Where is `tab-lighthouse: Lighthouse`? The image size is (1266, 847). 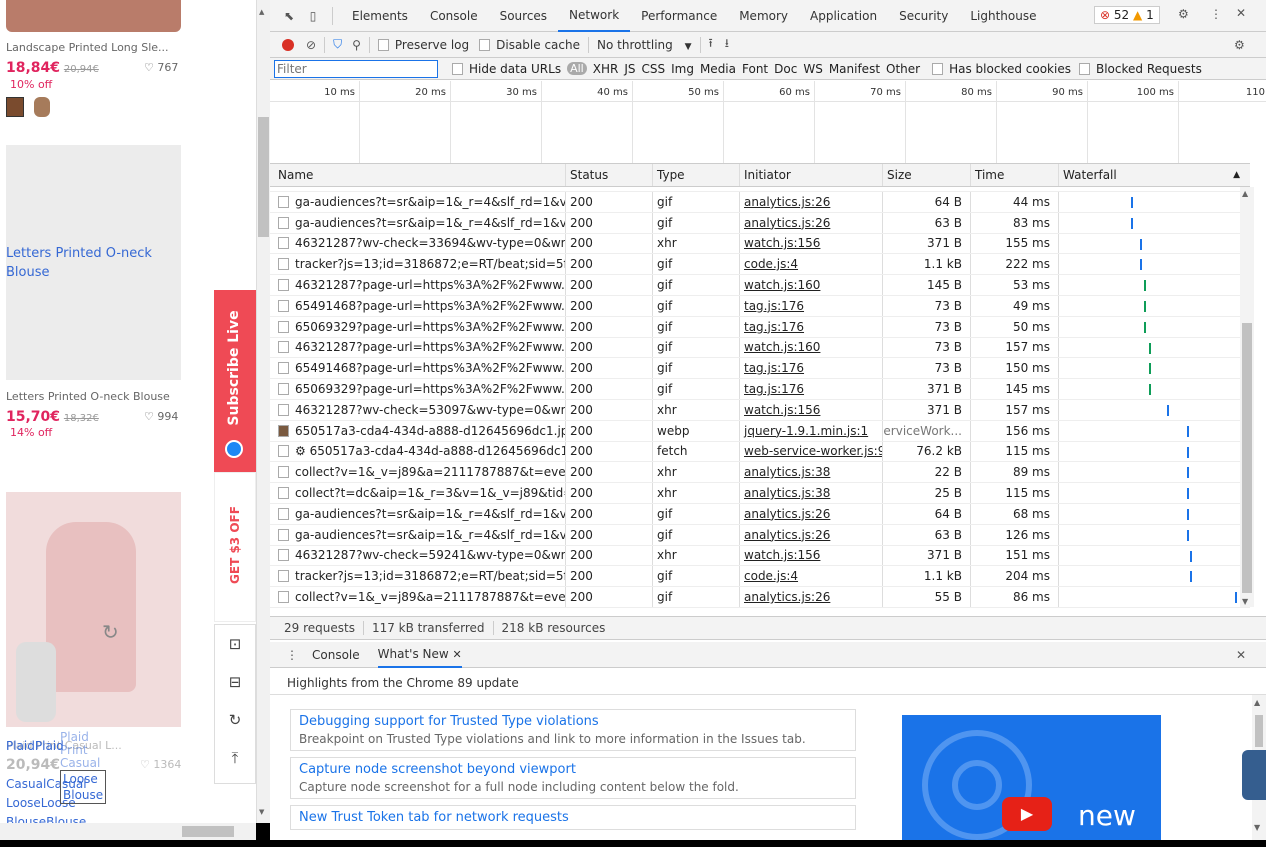
tab-lighthouse: Lighthouse is located at coordinates (1003, 16).